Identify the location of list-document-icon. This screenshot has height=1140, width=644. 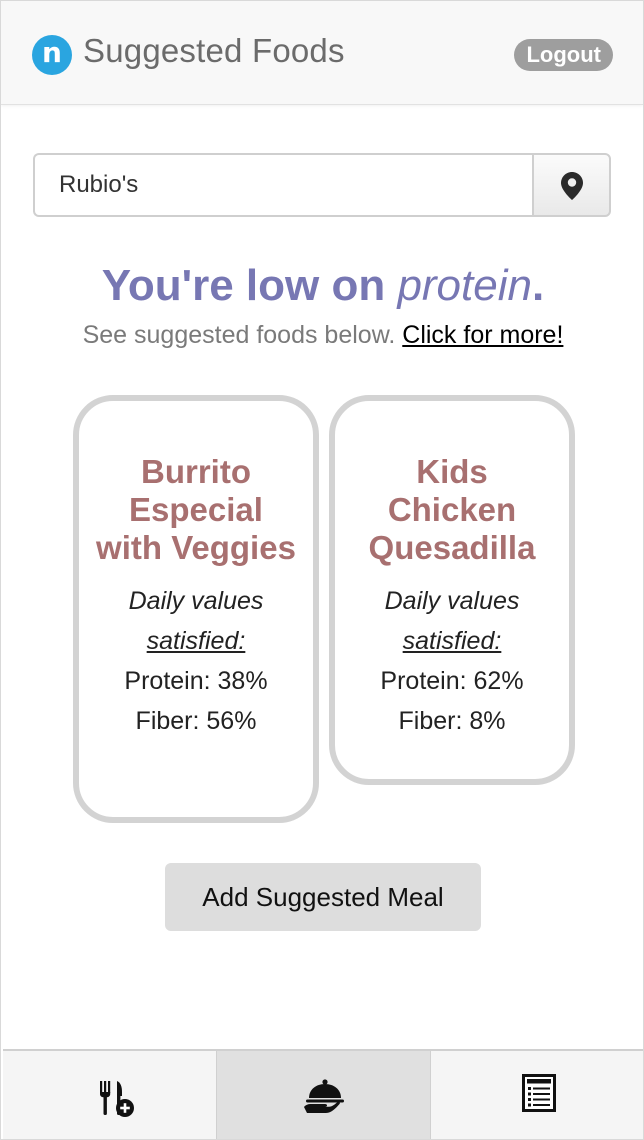
(539, 1093).